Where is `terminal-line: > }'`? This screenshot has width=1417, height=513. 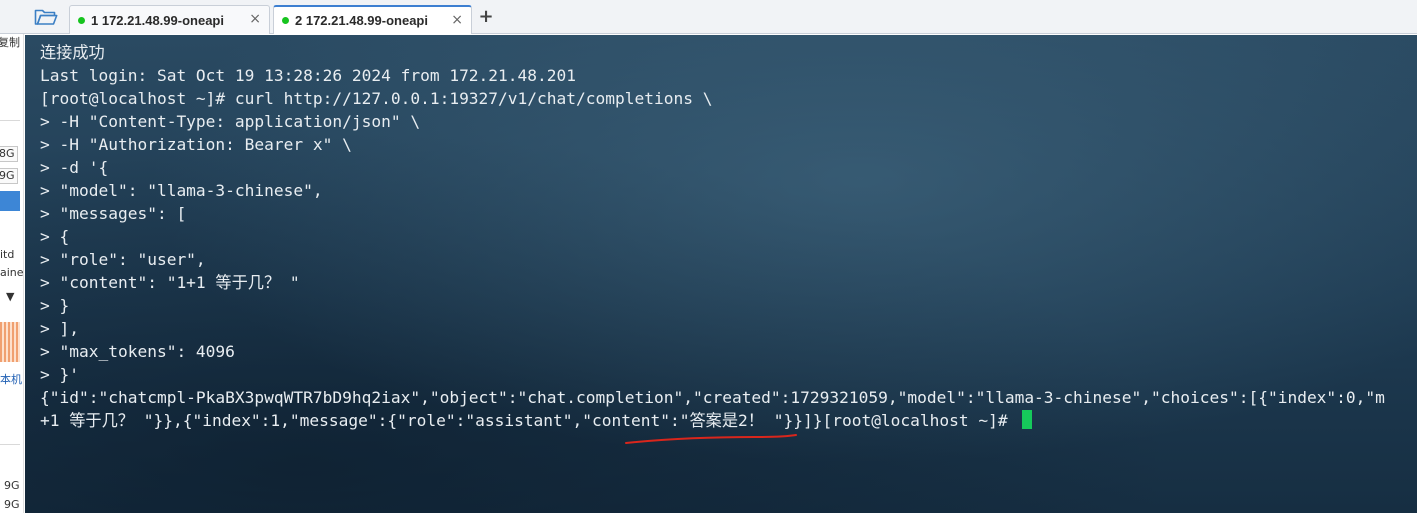
terminal-line: > }' is located at coordinates (59, 374).